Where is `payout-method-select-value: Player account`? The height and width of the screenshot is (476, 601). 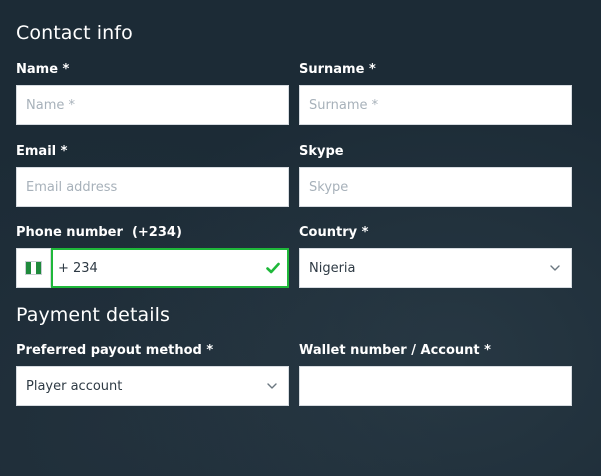
payout-method-select-value: Player account is located at coordinates (74, 386).